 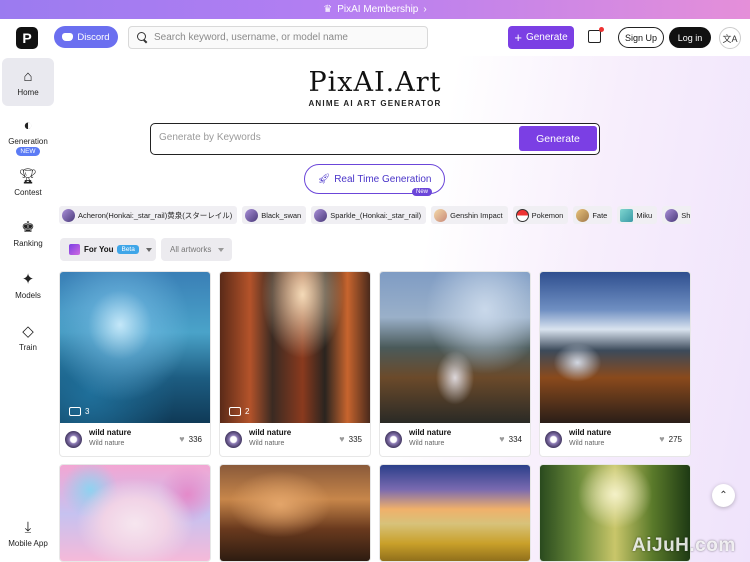 What do you see at coordinates (476, 215) in the screenshot?
I see `tag-label: Genshin Impact` at bounding box center [476, 215].